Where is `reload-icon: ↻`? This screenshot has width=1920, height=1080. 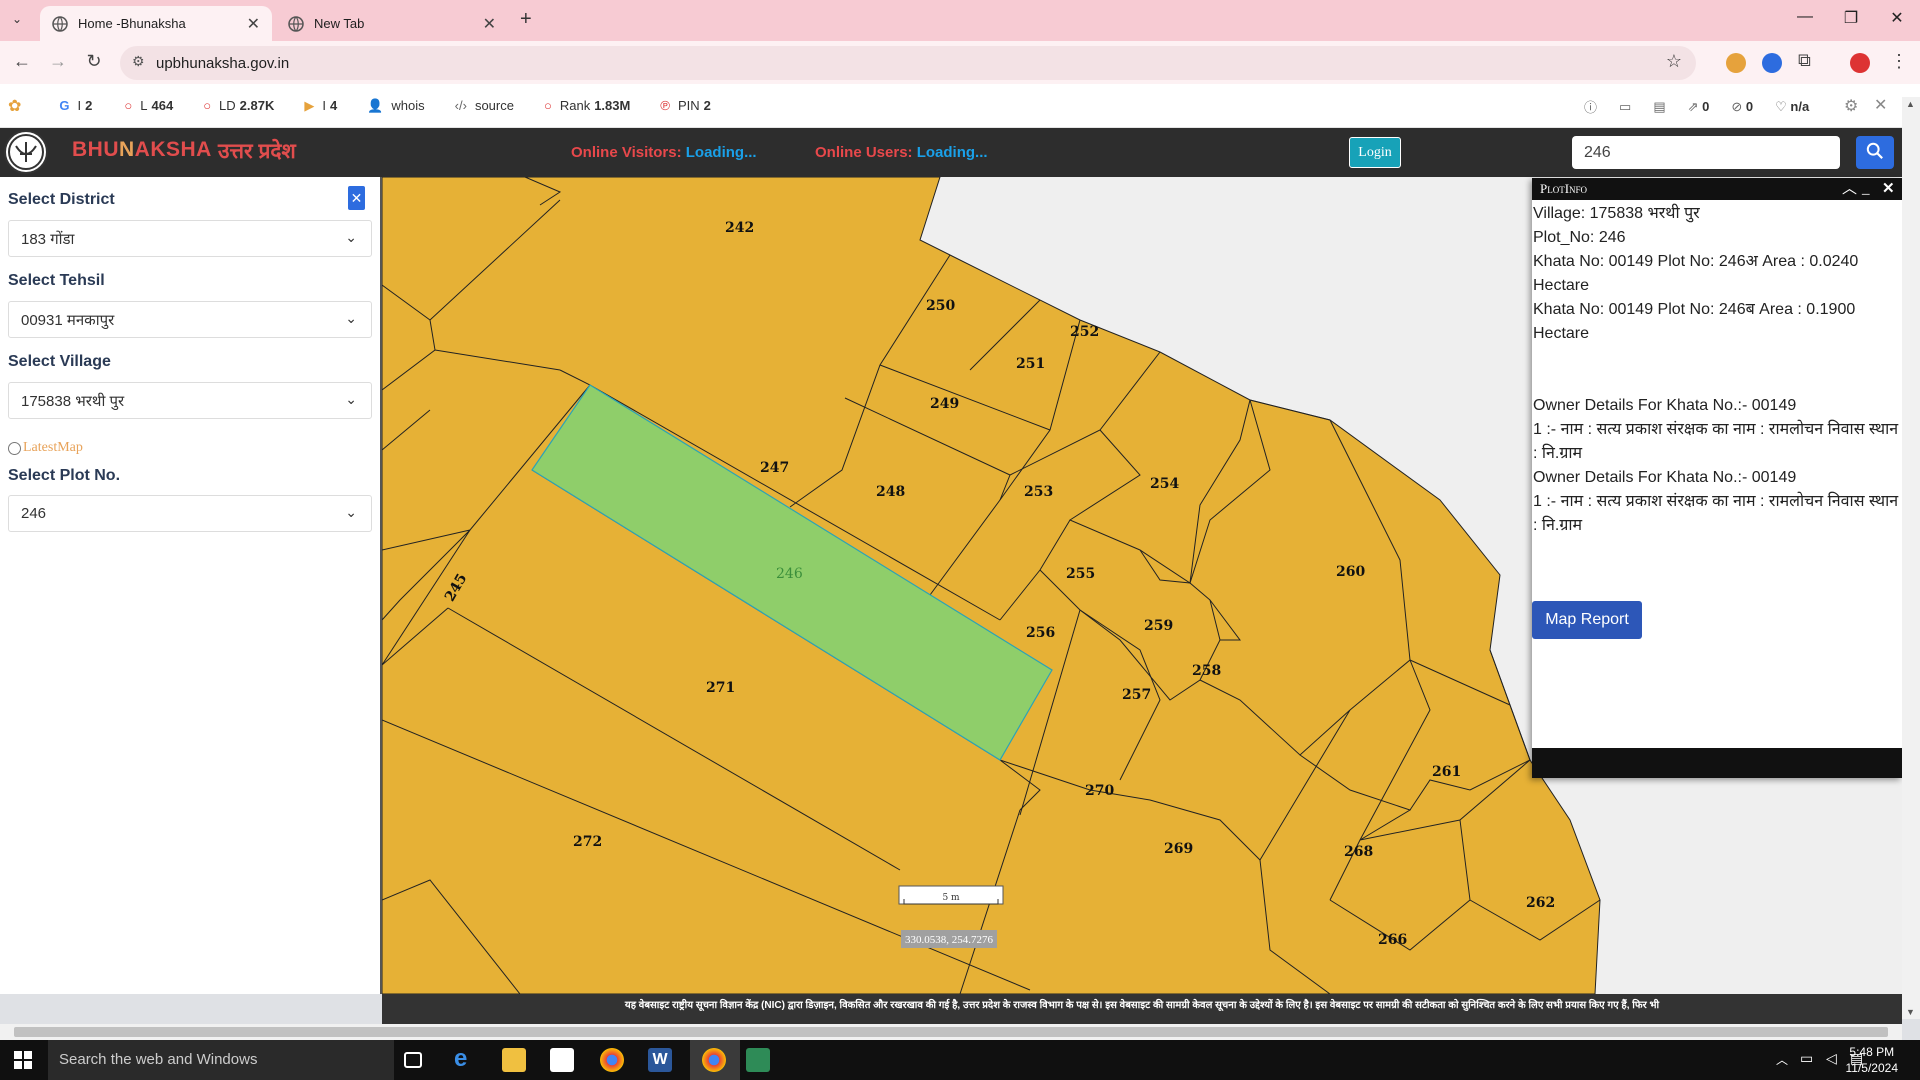
reload-icon: ↻ is located at coordinates (94, 61).